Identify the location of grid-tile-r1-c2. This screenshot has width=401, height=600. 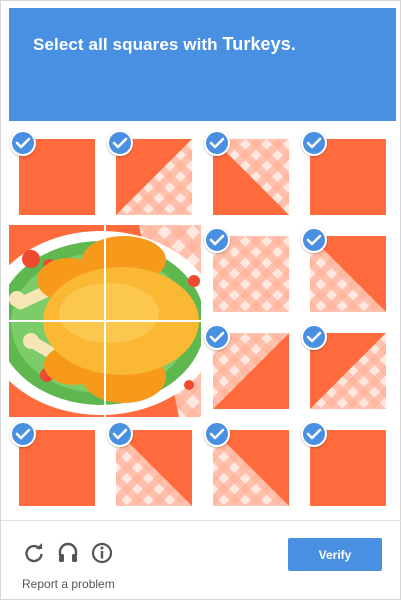
(251, 274).